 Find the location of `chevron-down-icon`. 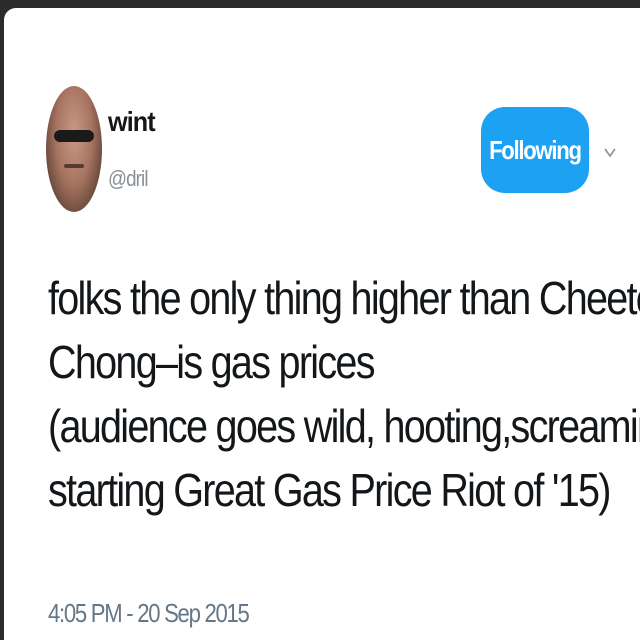

chevron-down-icon is located at coordinates (610, 152).